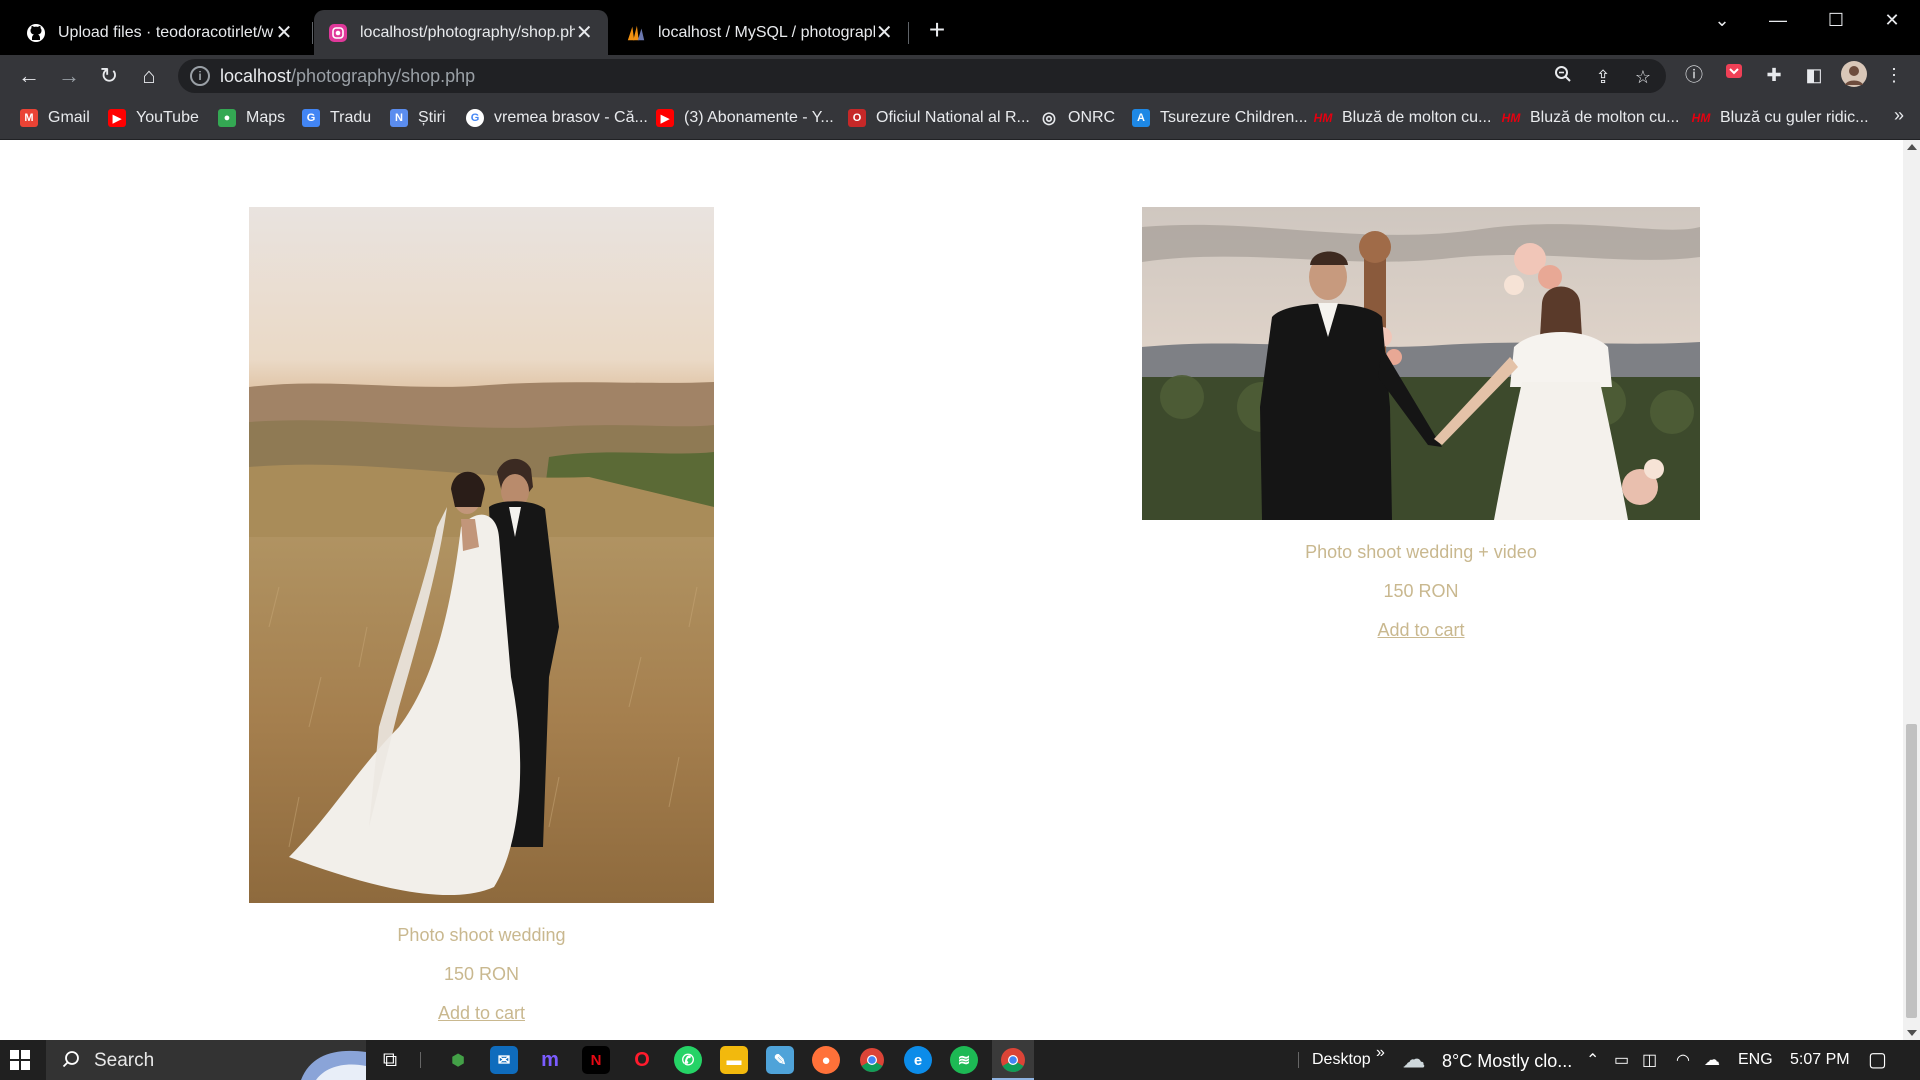 This screenshot has width=1920, height=1080. Describe the element at coordinates (1563, 77) in the screenshot. I see `zoom-icon` at that location.